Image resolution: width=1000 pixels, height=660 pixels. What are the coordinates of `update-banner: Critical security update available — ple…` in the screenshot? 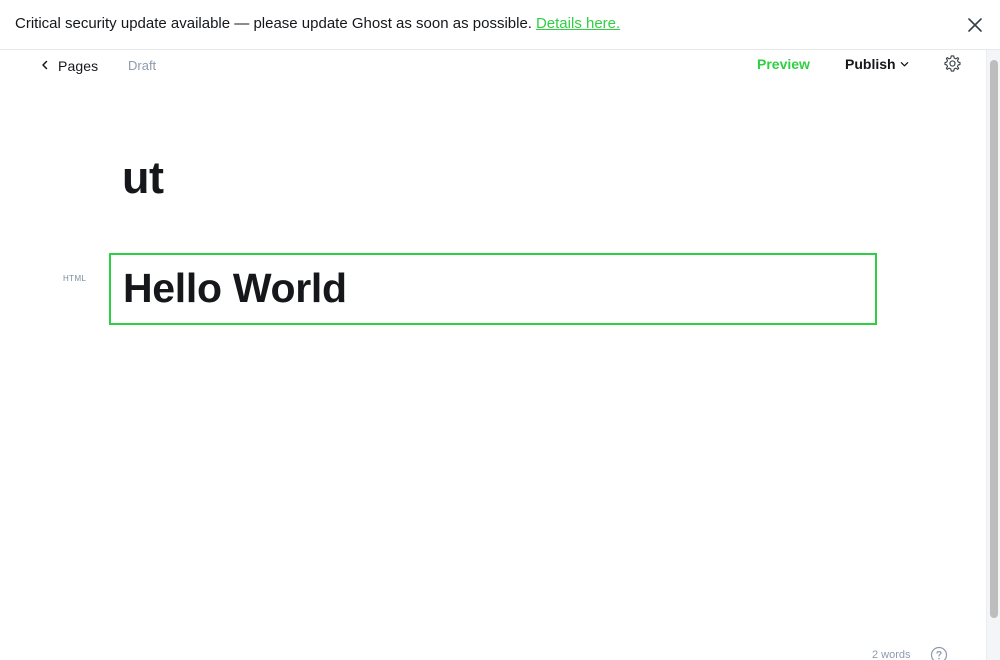 It's located at (500, 25).